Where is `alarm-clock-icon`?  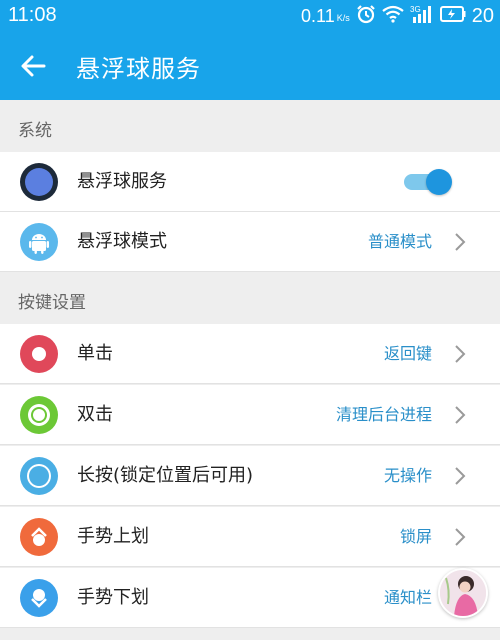
alarm-clock-icon is located at coordinates (366, 16).